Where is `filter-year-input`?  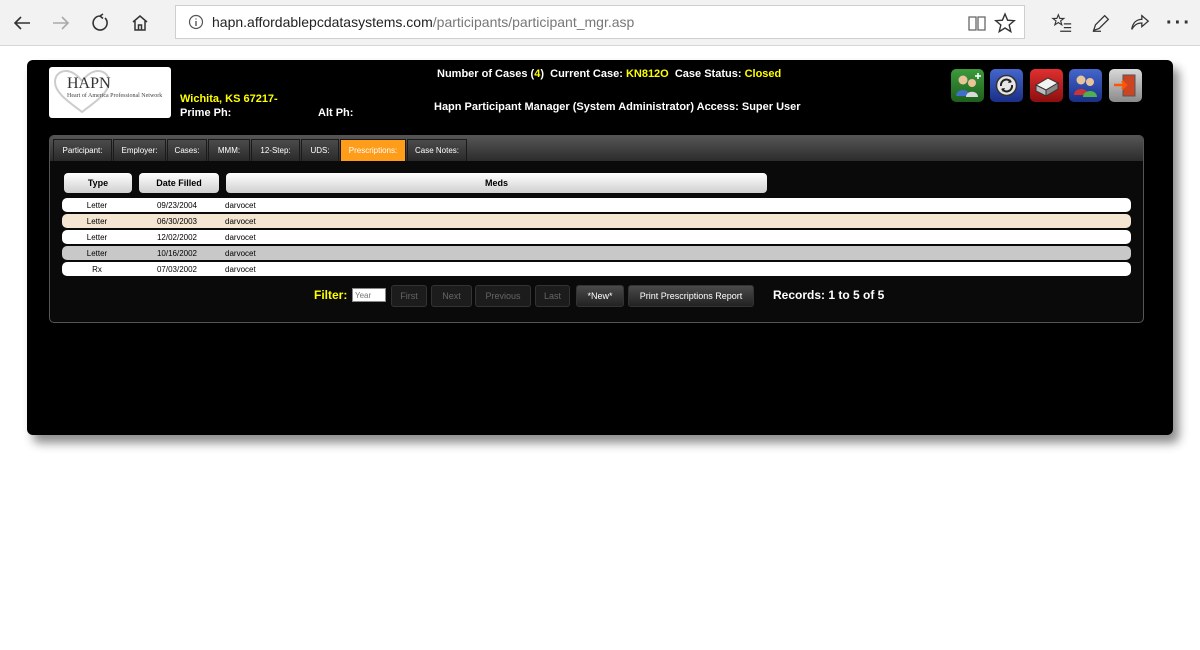
filter-year-input is located at coordinates (369, 295).